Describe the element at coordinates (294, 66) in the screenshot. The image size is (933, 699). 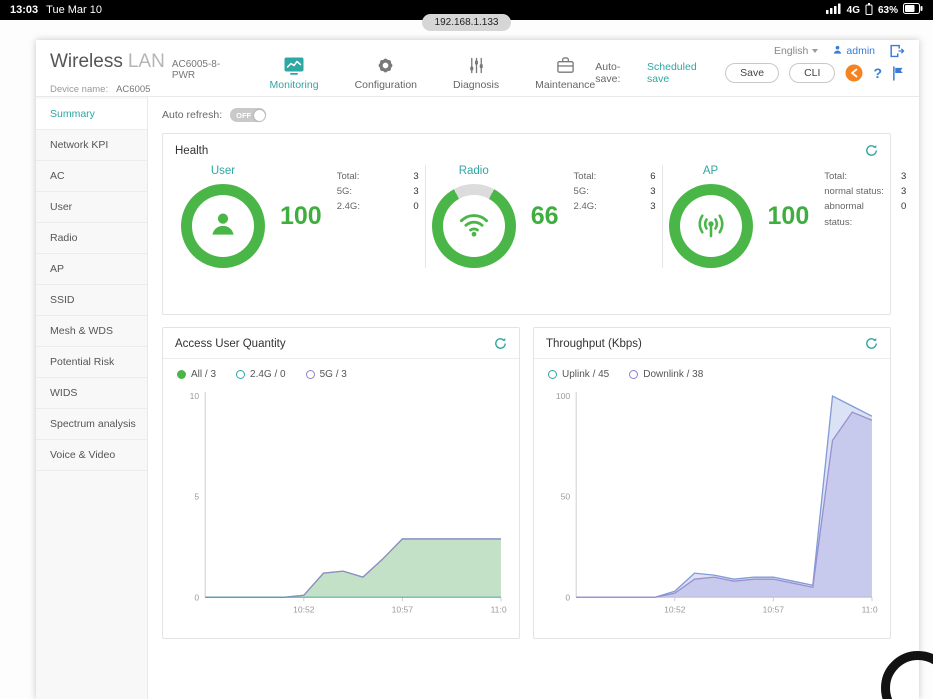
I see `monitoring-icon` at that location.